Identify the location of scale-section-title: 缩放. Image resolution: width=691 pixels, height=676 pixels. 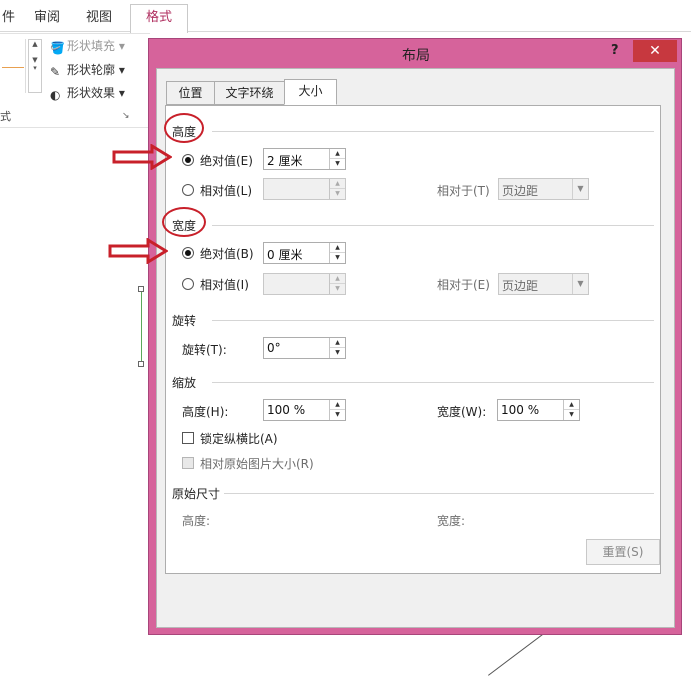
(184, 383).